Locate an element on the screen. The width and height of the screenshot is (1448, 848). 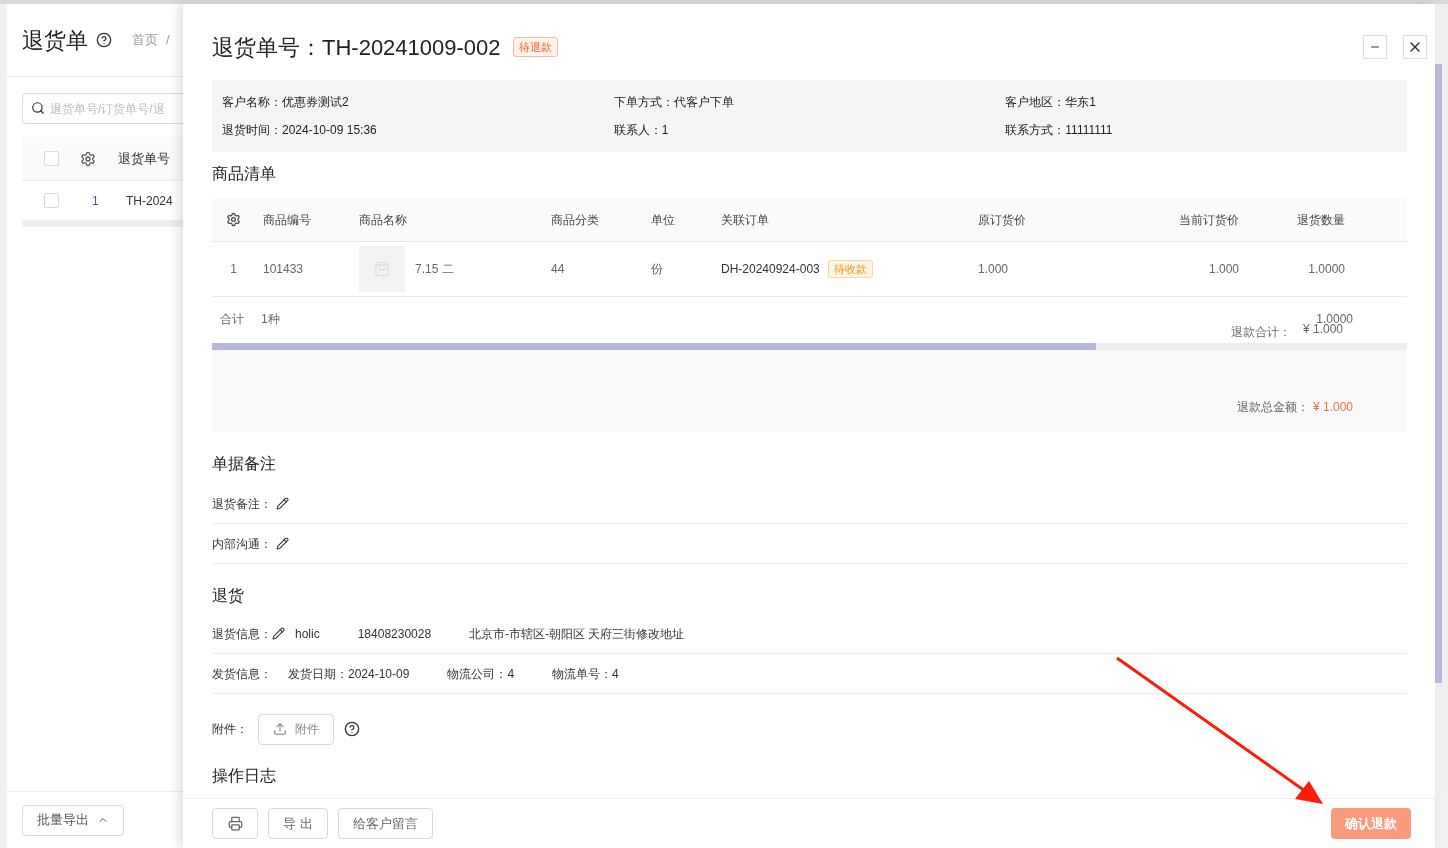
section-title: 单据备注 is located at coordinates (244, 464).